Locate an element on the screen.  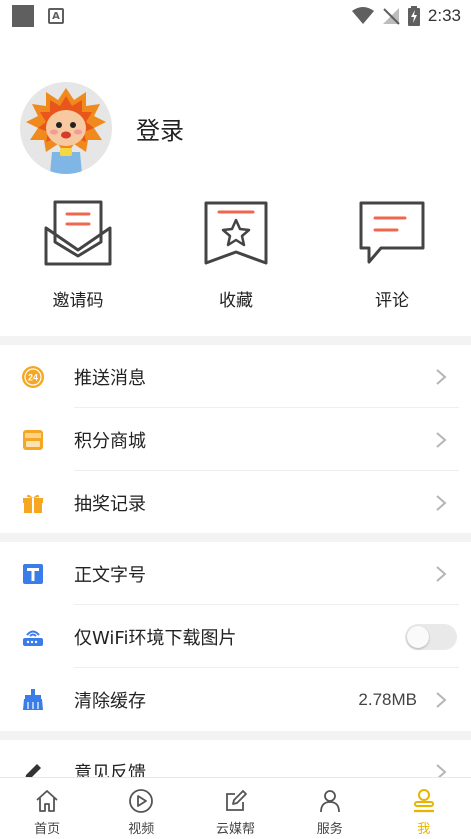
menu-item-label: 抽奖记录 is located at coordinates (110, 504).